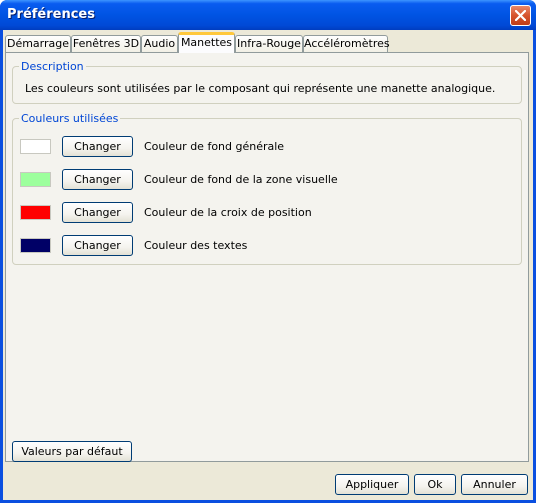  Describe the element at coordinates (241, 179) in the screenshot. I see `color-label: Couleur de fond de la zone visuelle` at that location.